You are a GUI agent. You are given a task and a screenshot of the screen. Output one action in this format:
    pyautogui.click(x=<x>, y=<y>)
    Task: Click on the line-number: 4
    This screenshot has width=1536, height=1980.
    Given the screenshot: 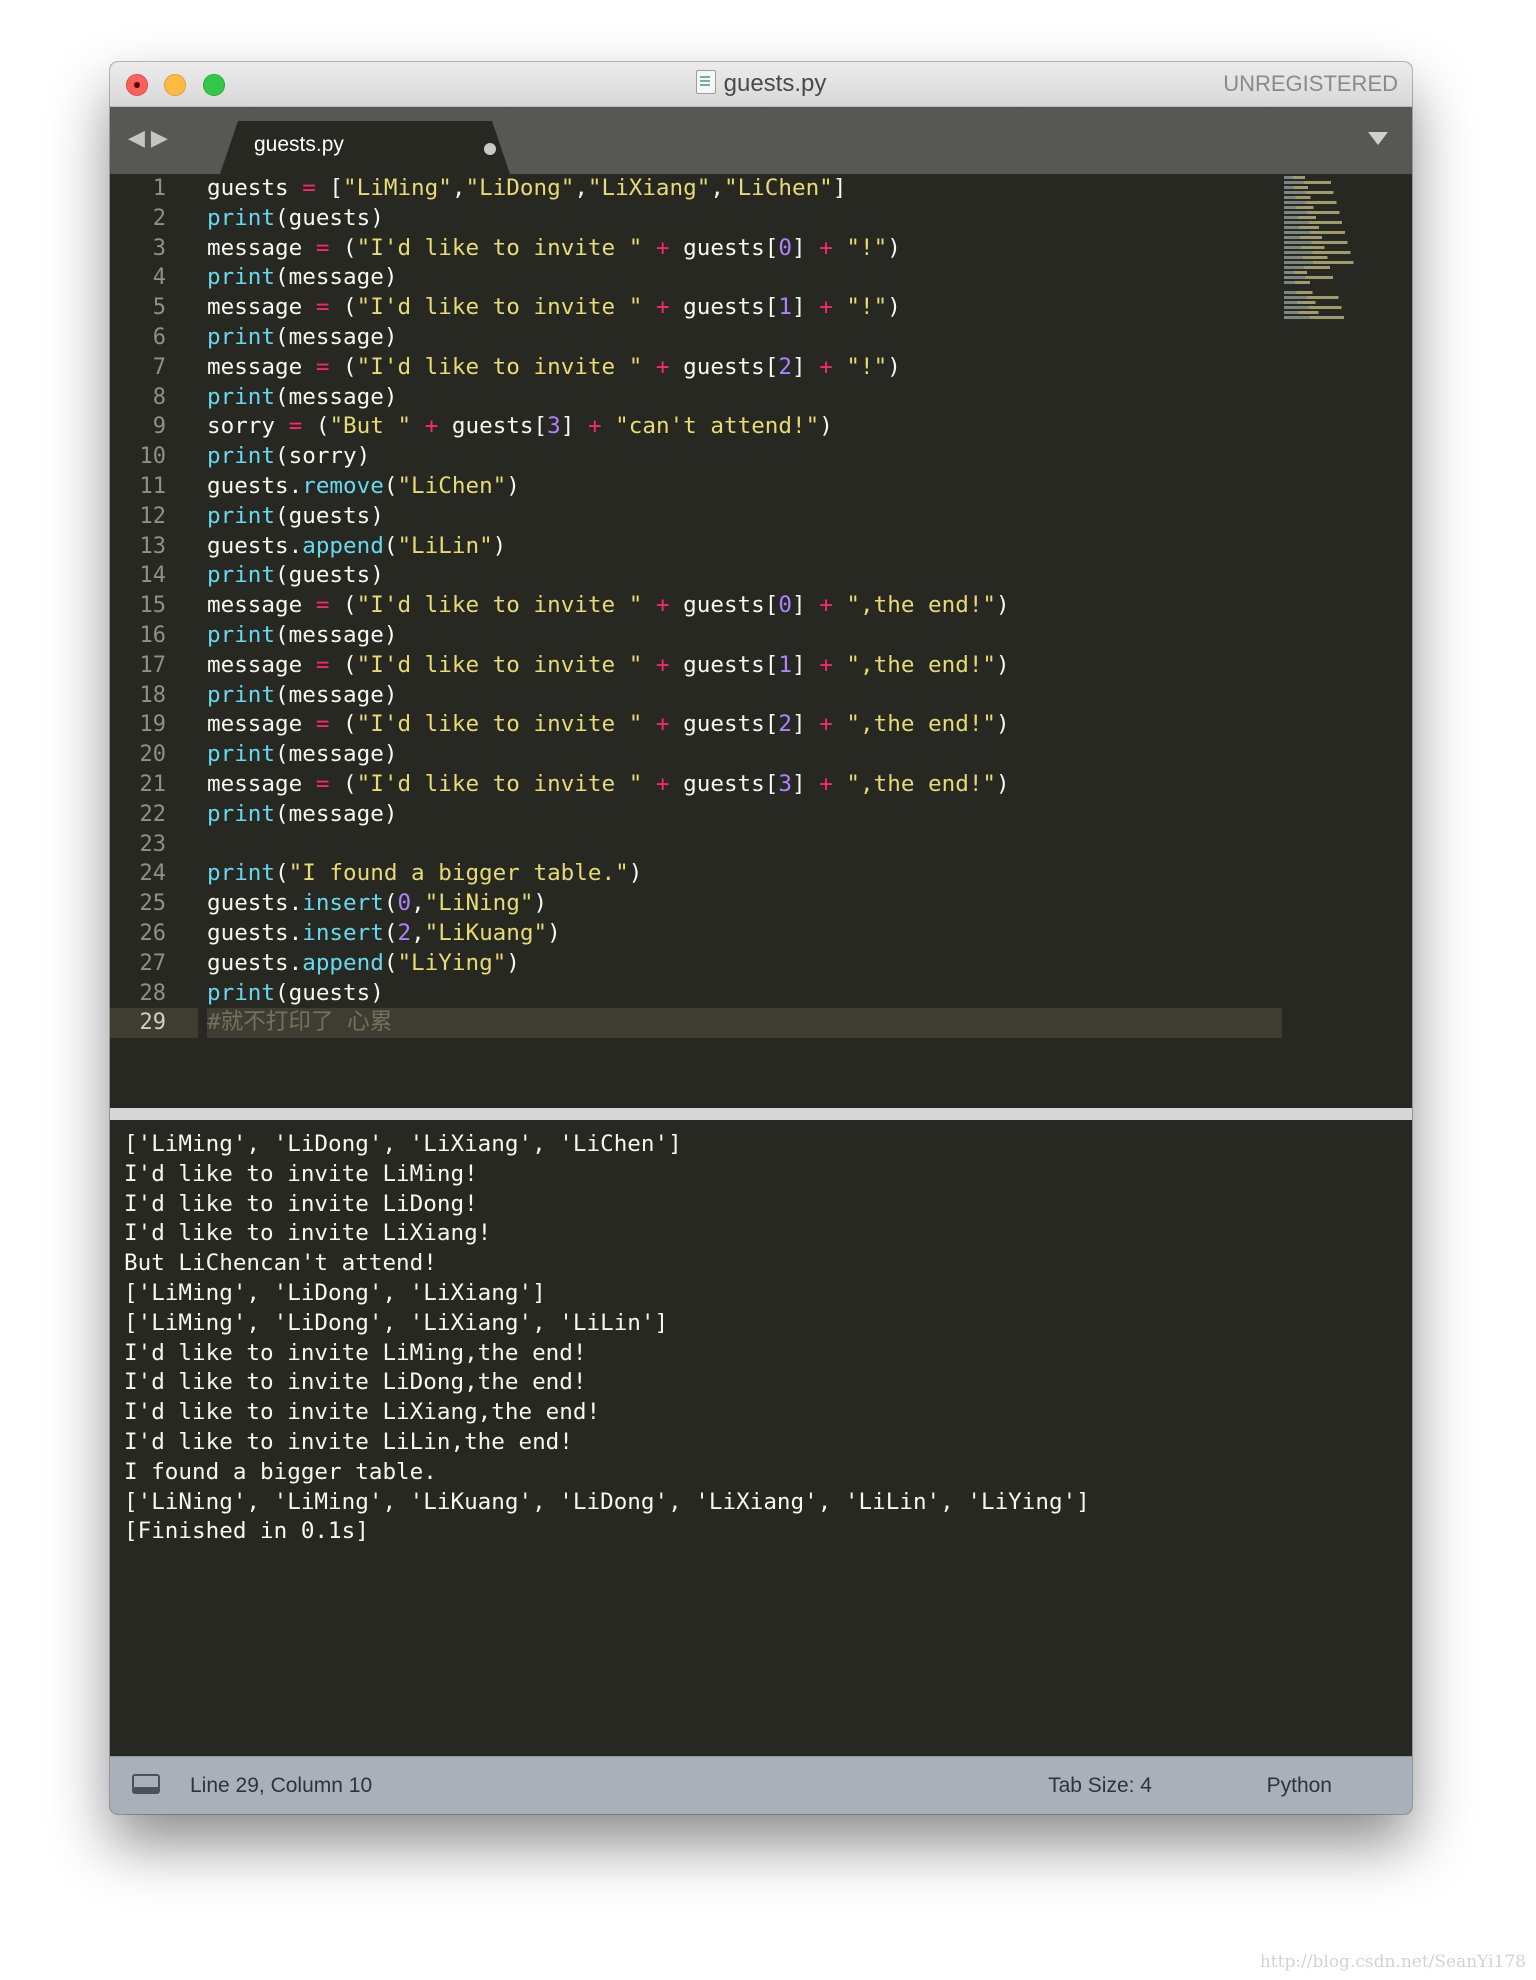 What is the action you would take?
    pyautogui.click(x=159, y=278)
    